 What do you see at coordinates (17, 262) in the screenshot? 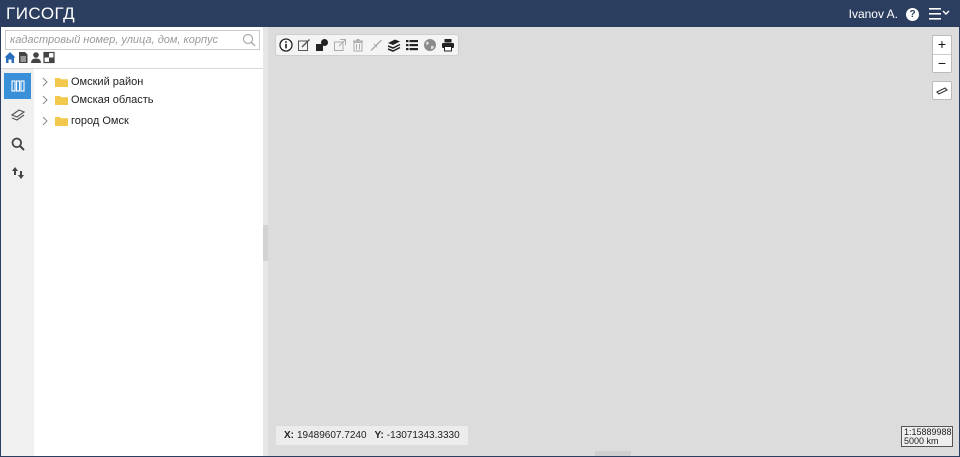
I see `sidebar-tabstrip` at bounding box center [17, 262].